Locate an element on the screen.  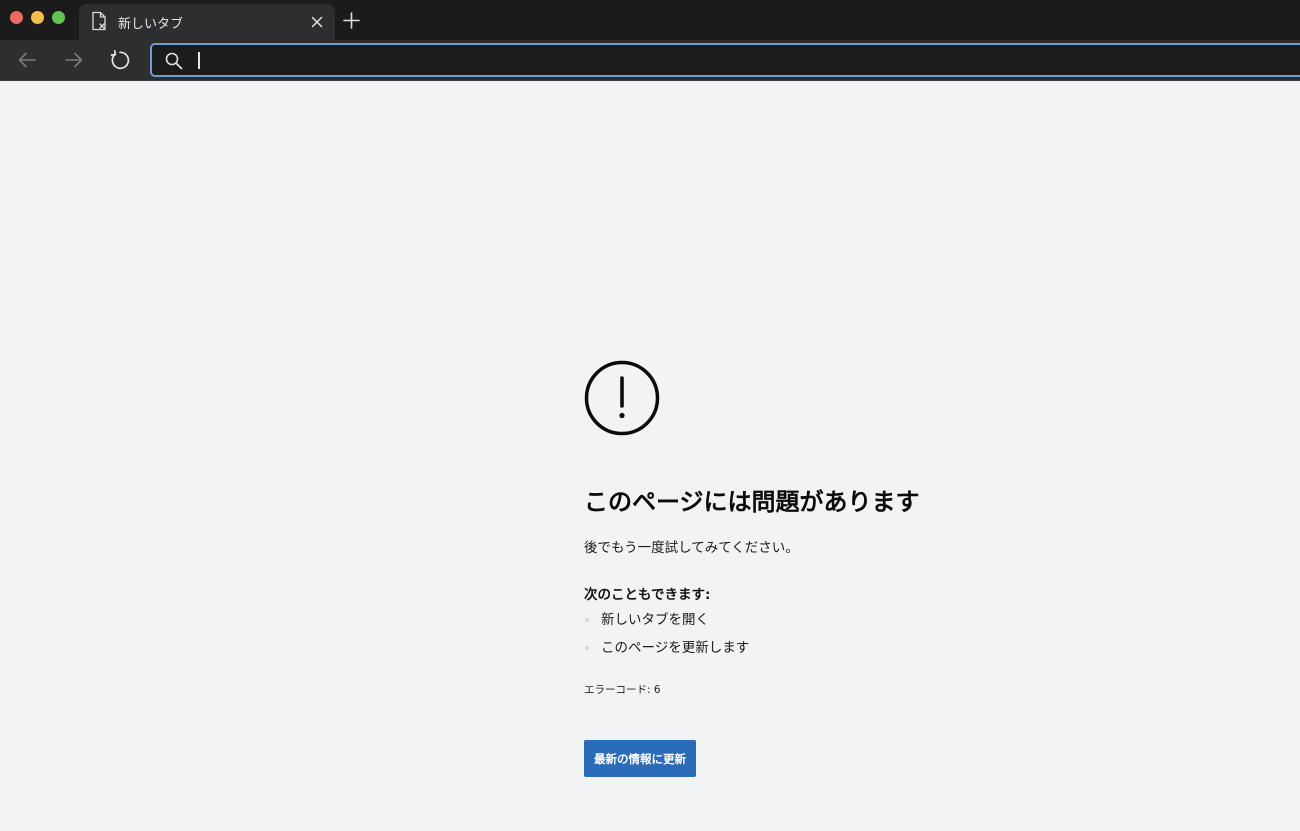
search-icon is located at coordinates (174, 61).